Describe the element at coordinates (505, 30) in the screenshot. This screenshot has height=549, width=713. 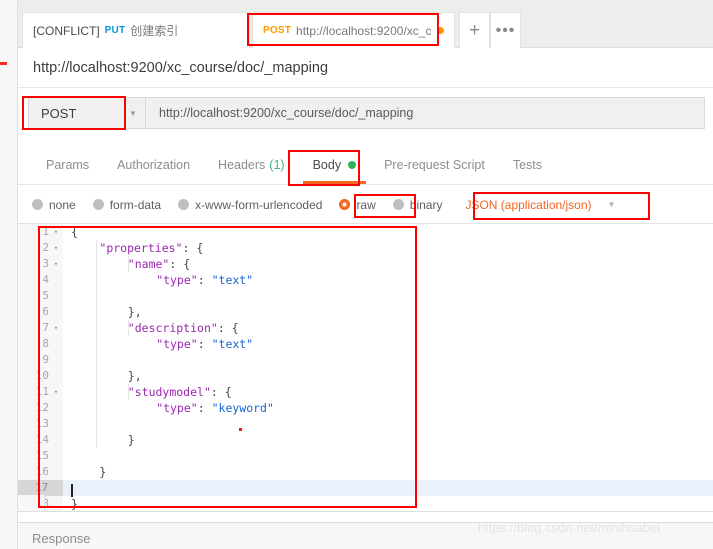
I see `tab-options-more-icon: •••` at that location.